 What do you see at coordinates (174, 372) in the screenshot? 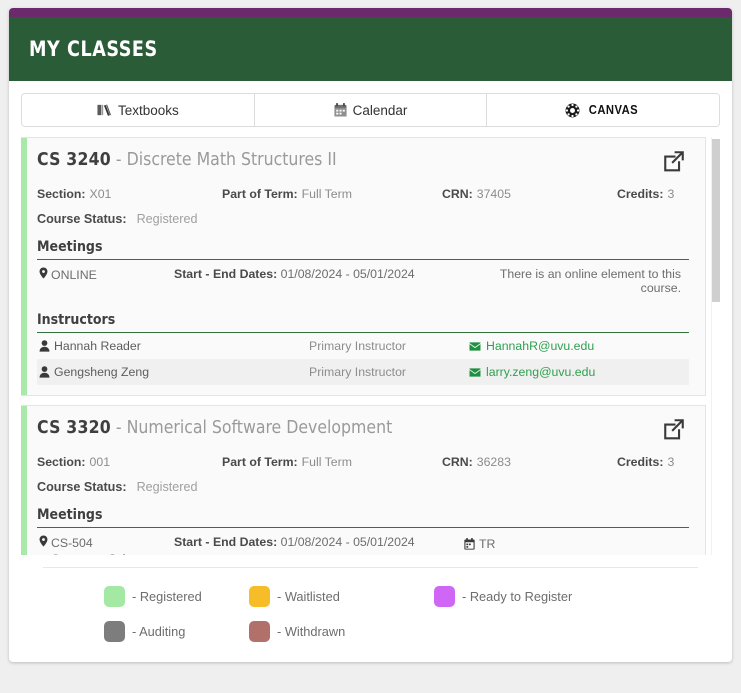
I see `instructor-name-cell: Gengsheng Zeng` at bounding box center [174, 372].